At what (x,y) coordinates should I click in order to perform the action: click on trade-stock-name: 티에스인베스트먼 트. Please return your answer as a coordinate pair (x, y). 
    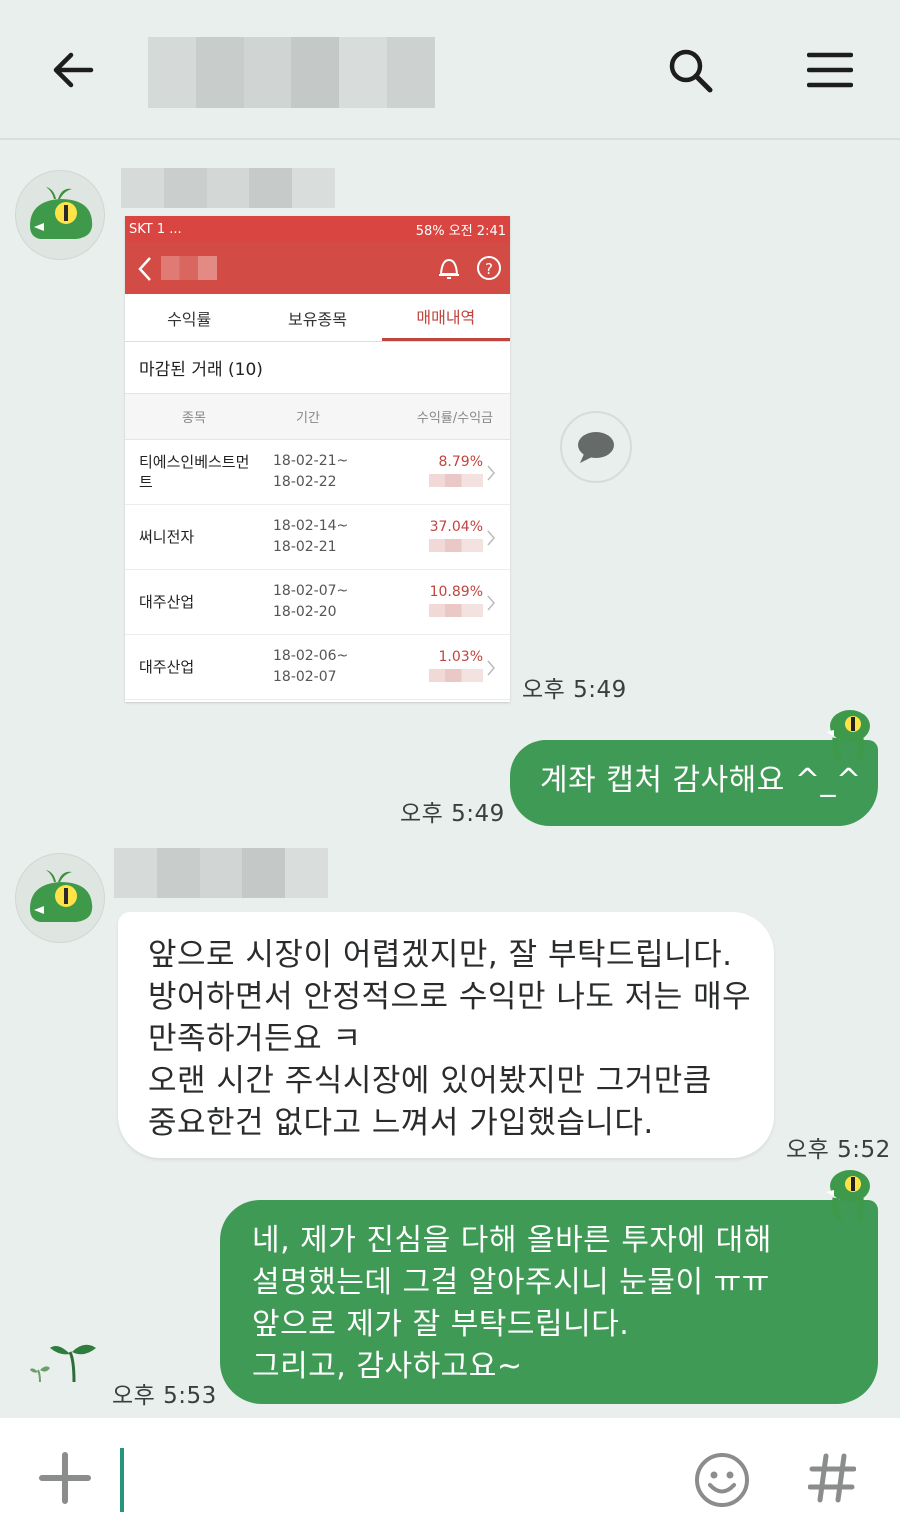
    Looking at the image, I should click on (194, 472).